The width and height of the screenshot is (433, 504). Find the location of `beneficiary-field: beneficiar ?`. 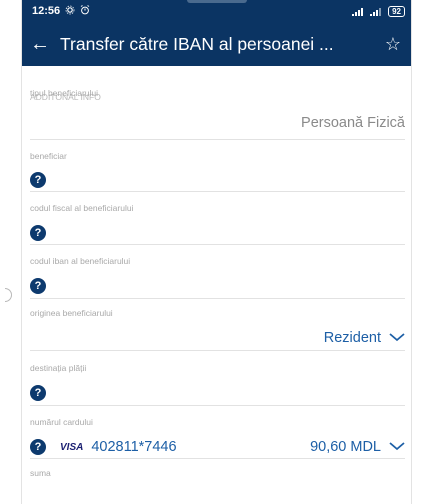

beneficiary-field: beneficiar ? is located at coordinates (217, 166).